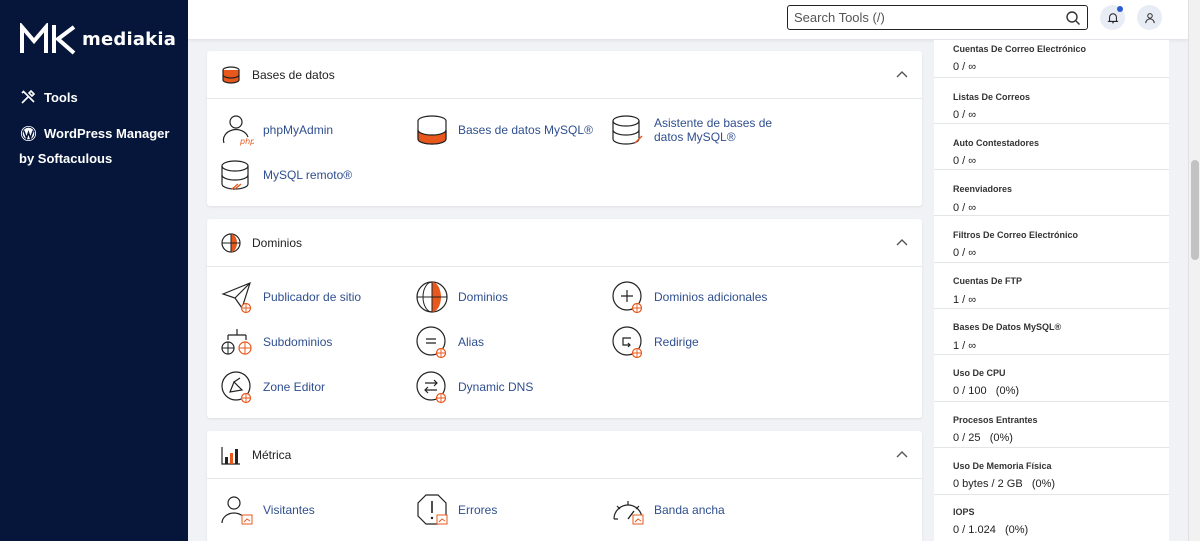 The width and height of the screenshot is (1200, 541). What do you see at coordinates (986, 391) in the screenshot?
I see `stat-value: 0 / 100 (0%)` at bounding box center [986, 391].